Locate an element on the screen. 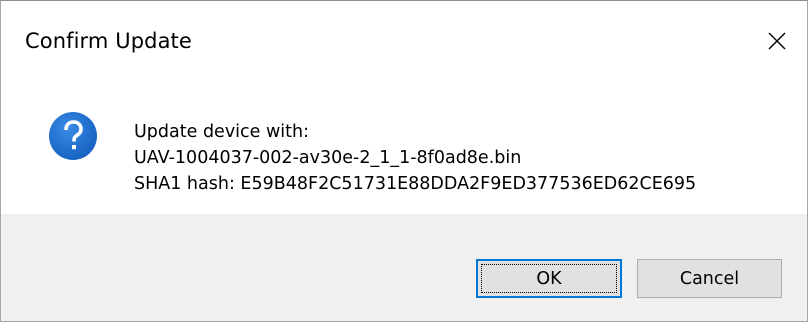 The width and height of the screenshot is (808, 322). close-icon is located at coordinates (777, 41).